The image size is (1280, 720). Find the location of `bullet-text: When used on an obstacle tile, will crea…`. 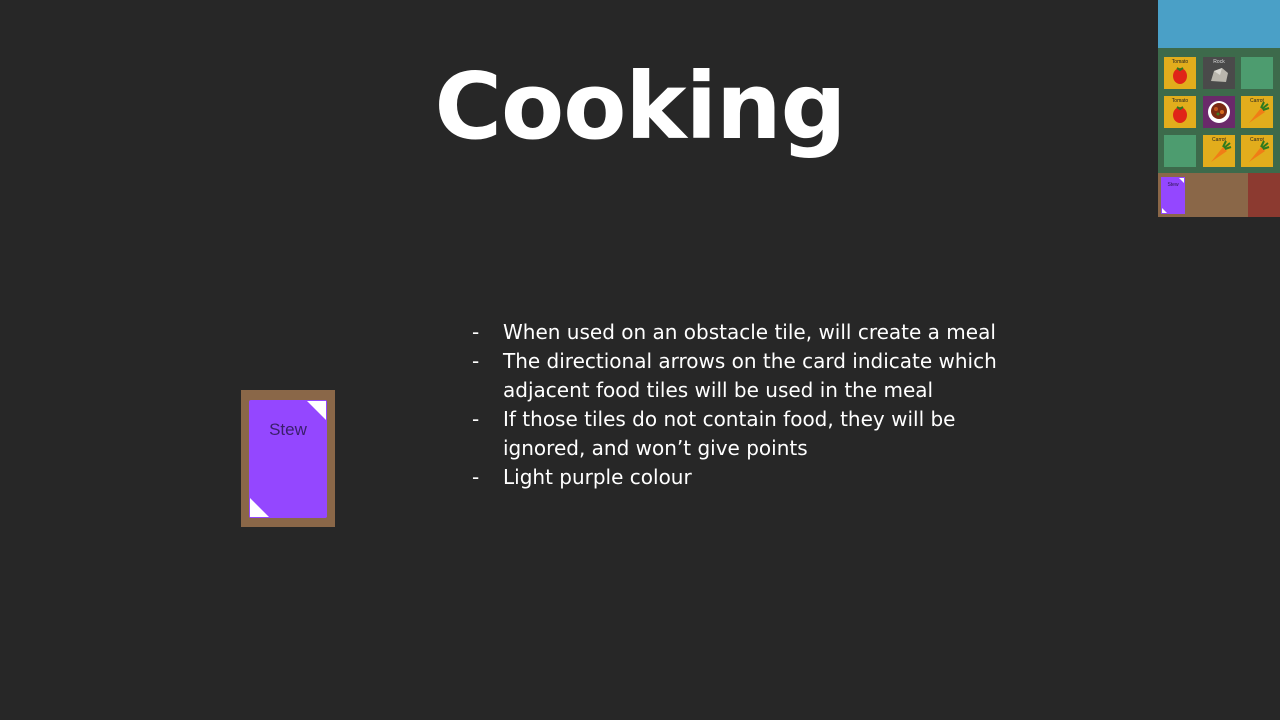

bullet-text: When used on an obstacle tile, will crea… is located at coordinates (749, 332).